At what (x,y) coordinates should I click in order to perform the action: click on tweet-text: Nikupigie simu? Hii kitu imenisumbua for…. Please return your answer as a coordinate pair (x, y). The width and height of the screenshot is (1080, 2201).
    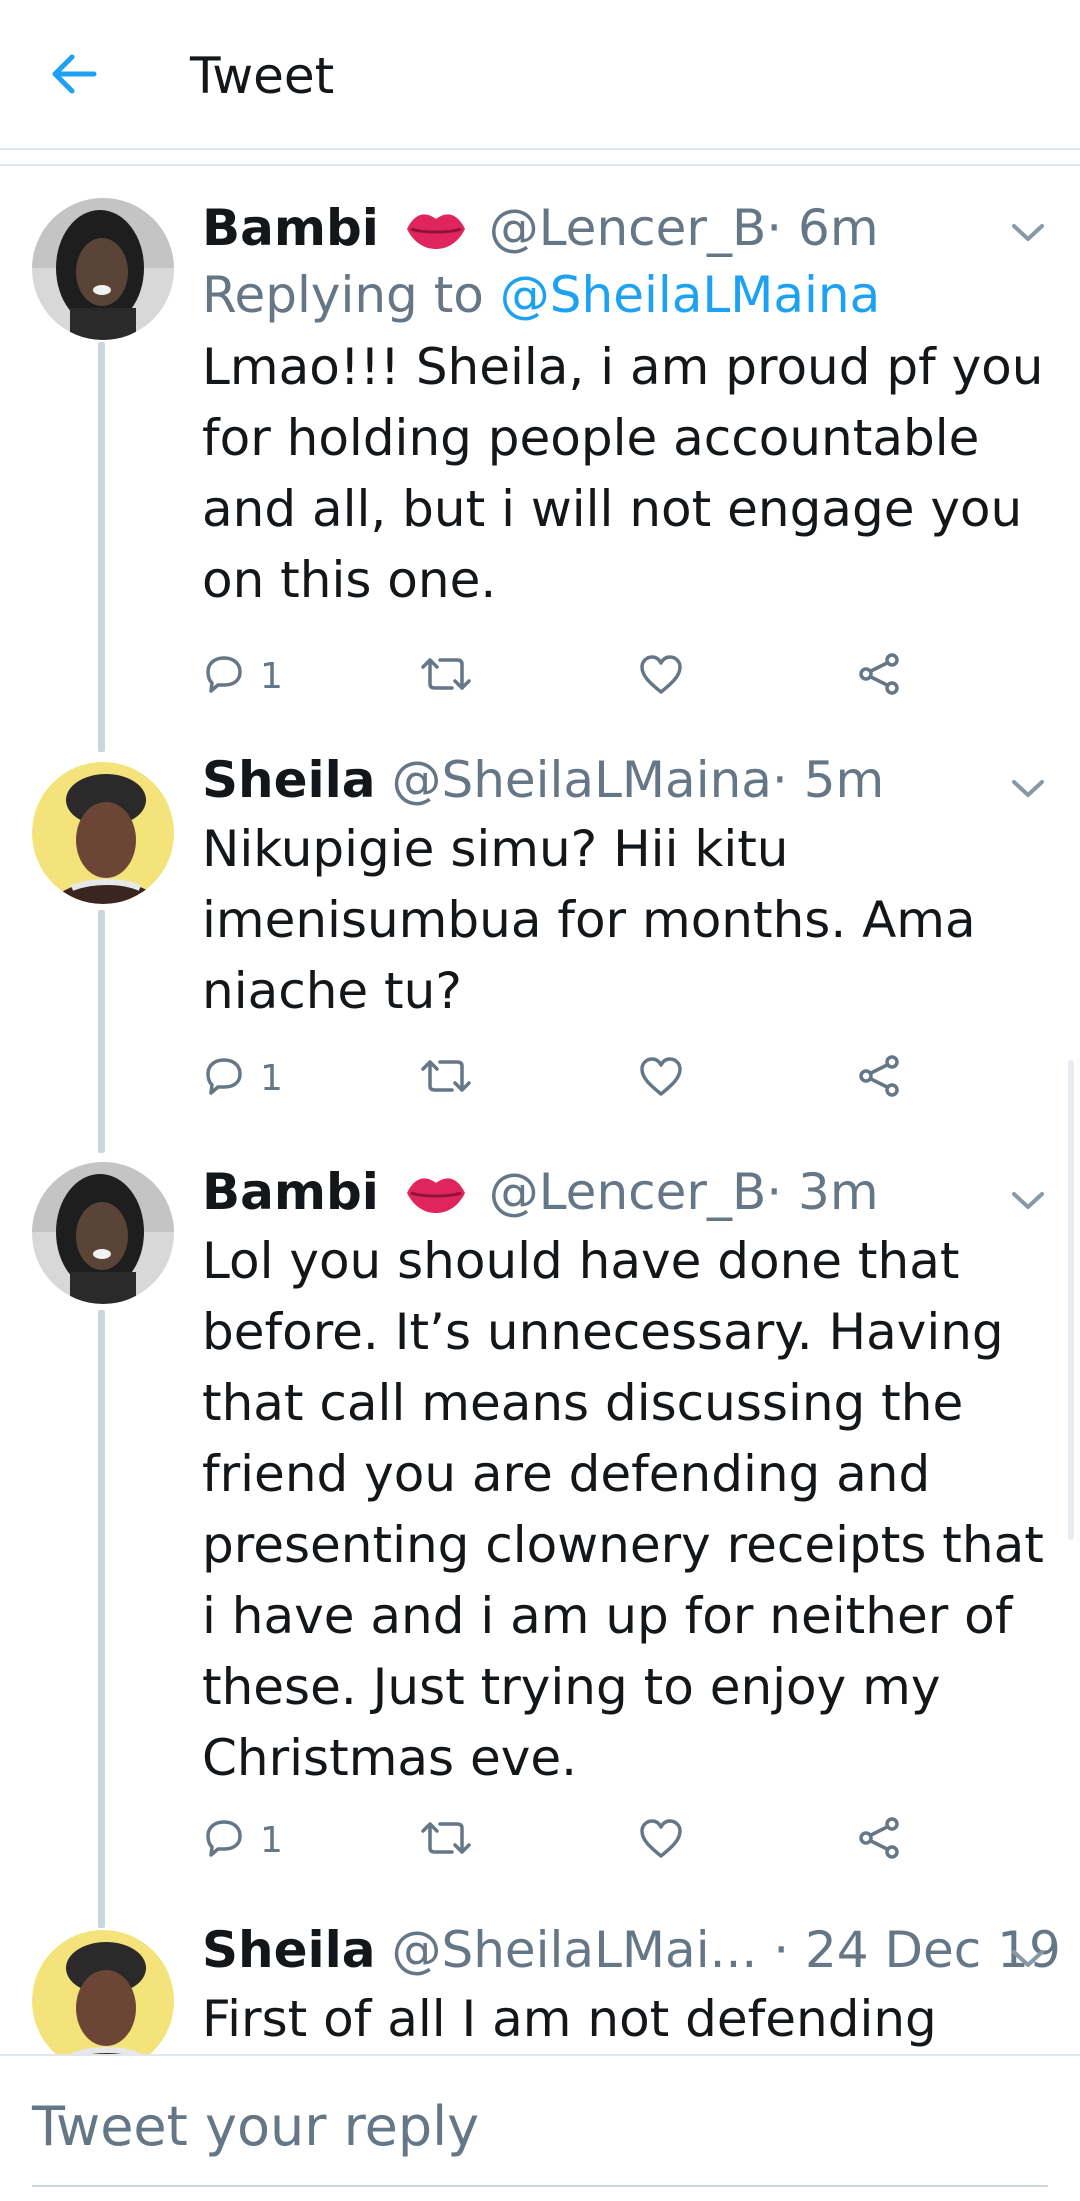
    Looking at the image, I should click on (589, 920).